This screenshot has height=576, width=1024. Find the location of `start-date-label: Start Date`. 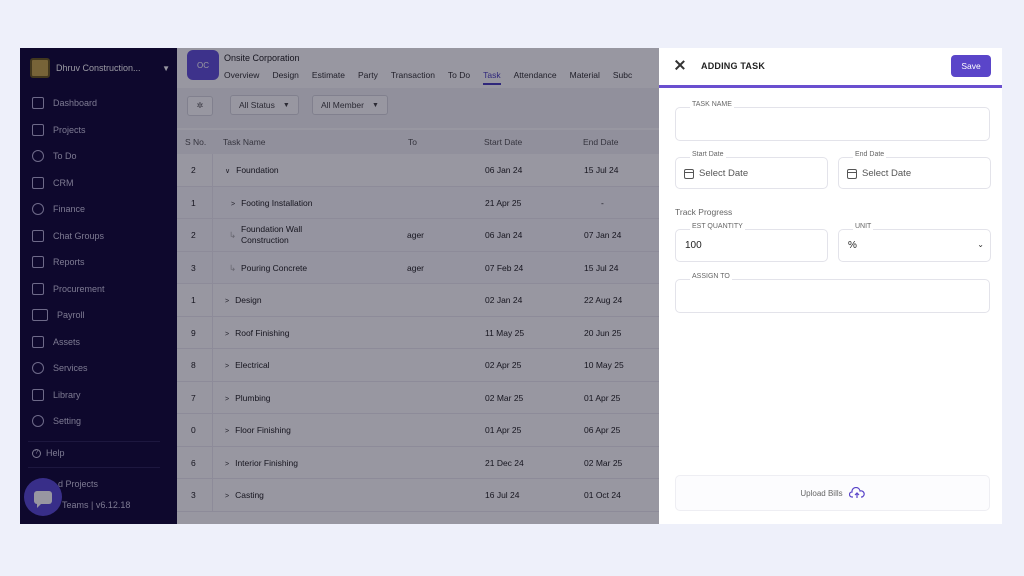

start-date-label: Start Date is located at coordinates (708, 154).